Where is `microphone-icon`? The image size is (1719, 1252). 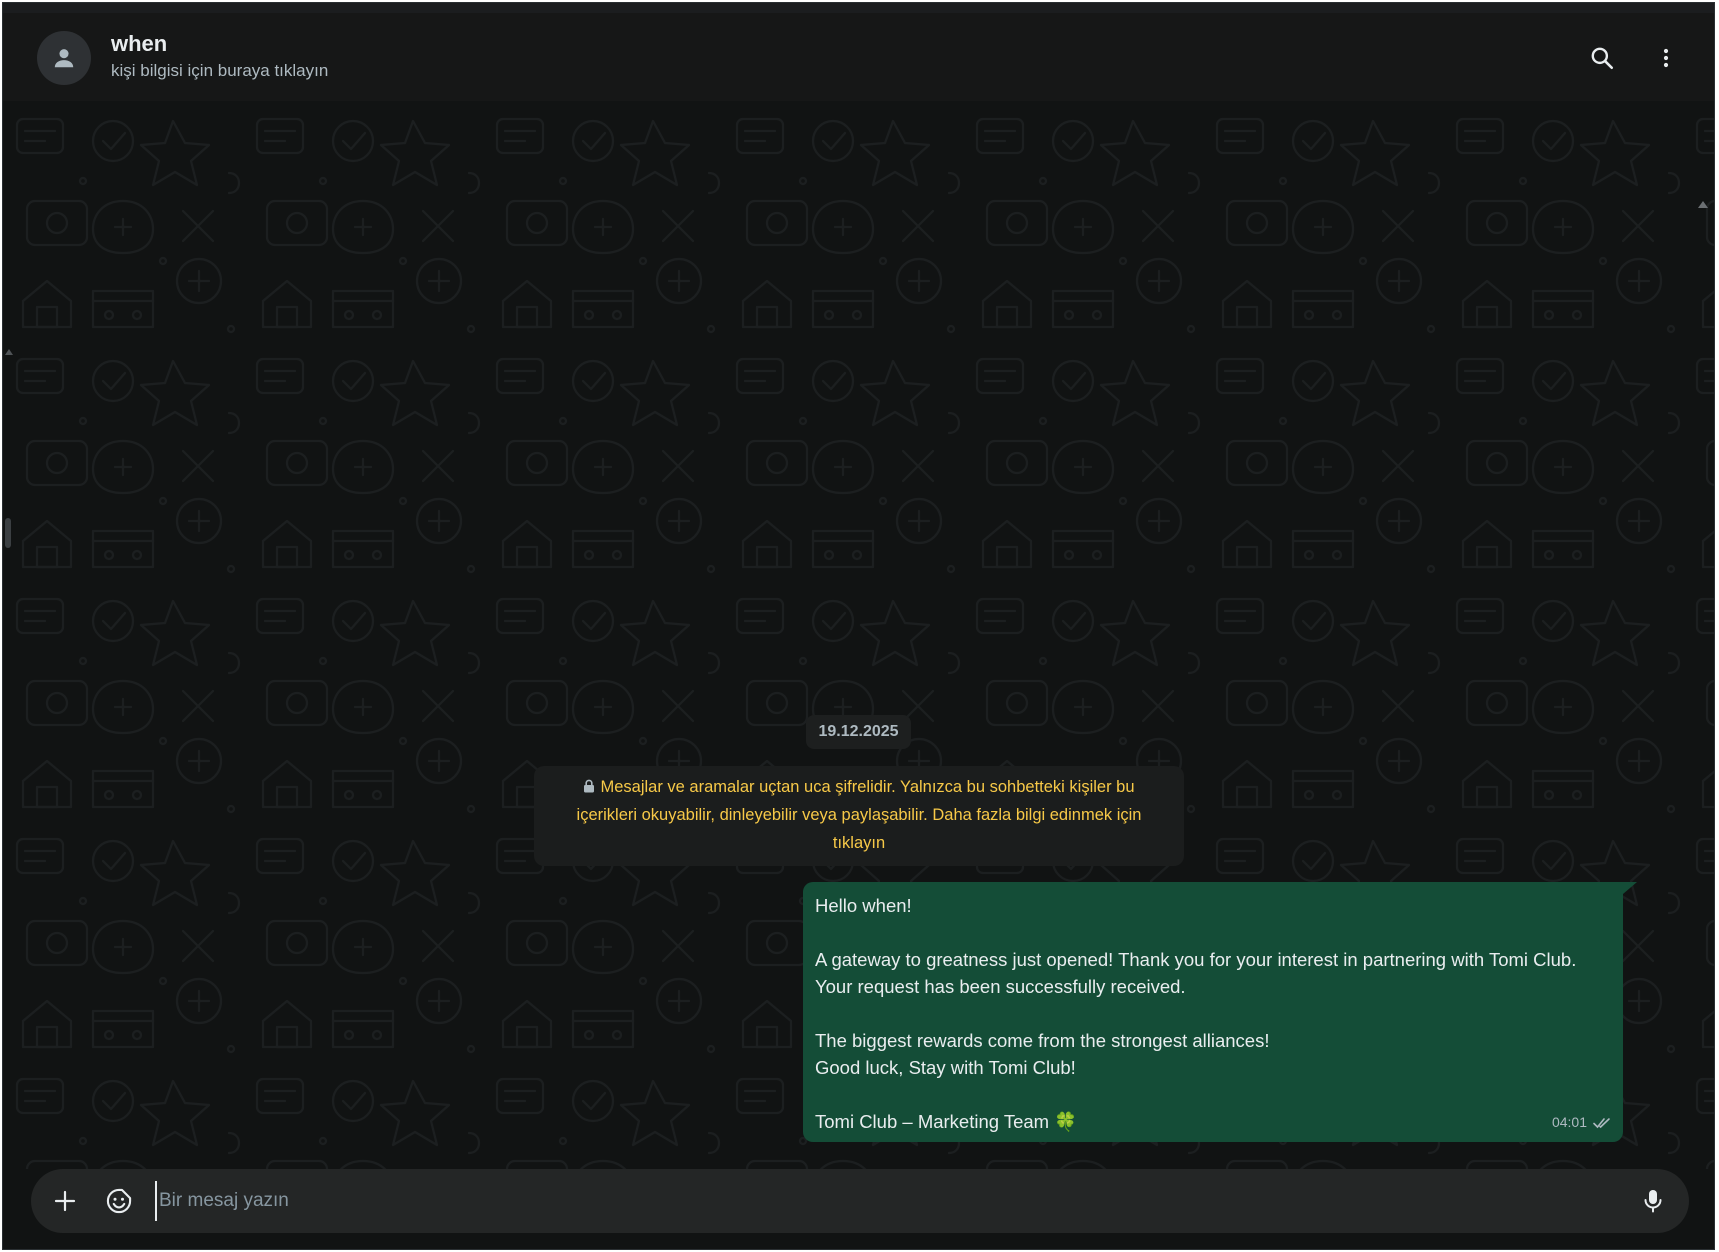
microphone-icon is located at coordinates (1653, 1201).